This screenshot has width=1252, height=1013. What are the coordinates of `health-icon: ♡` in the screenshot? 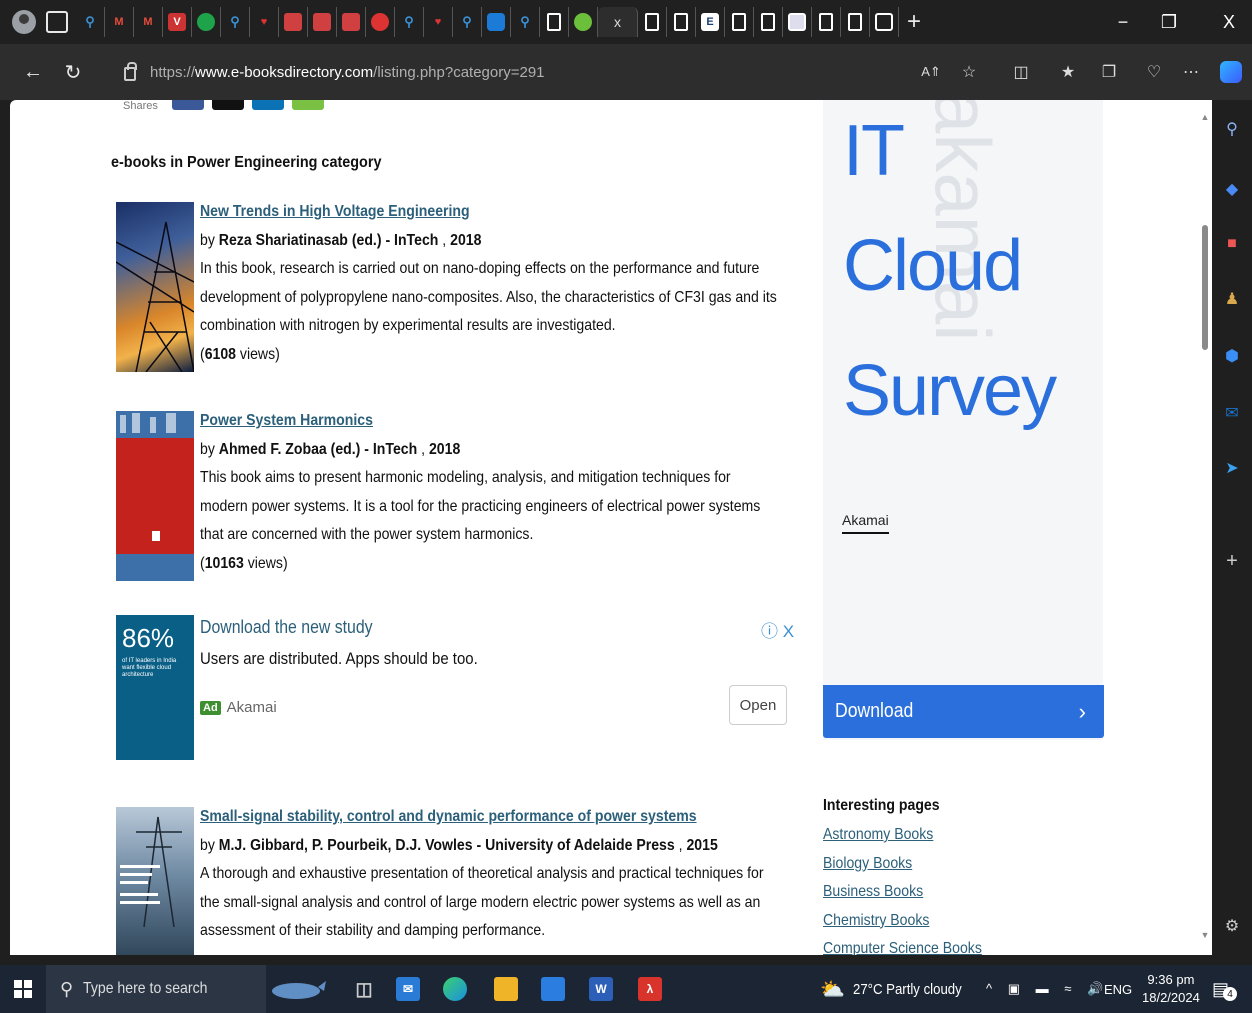 It's located at (1154, 72).